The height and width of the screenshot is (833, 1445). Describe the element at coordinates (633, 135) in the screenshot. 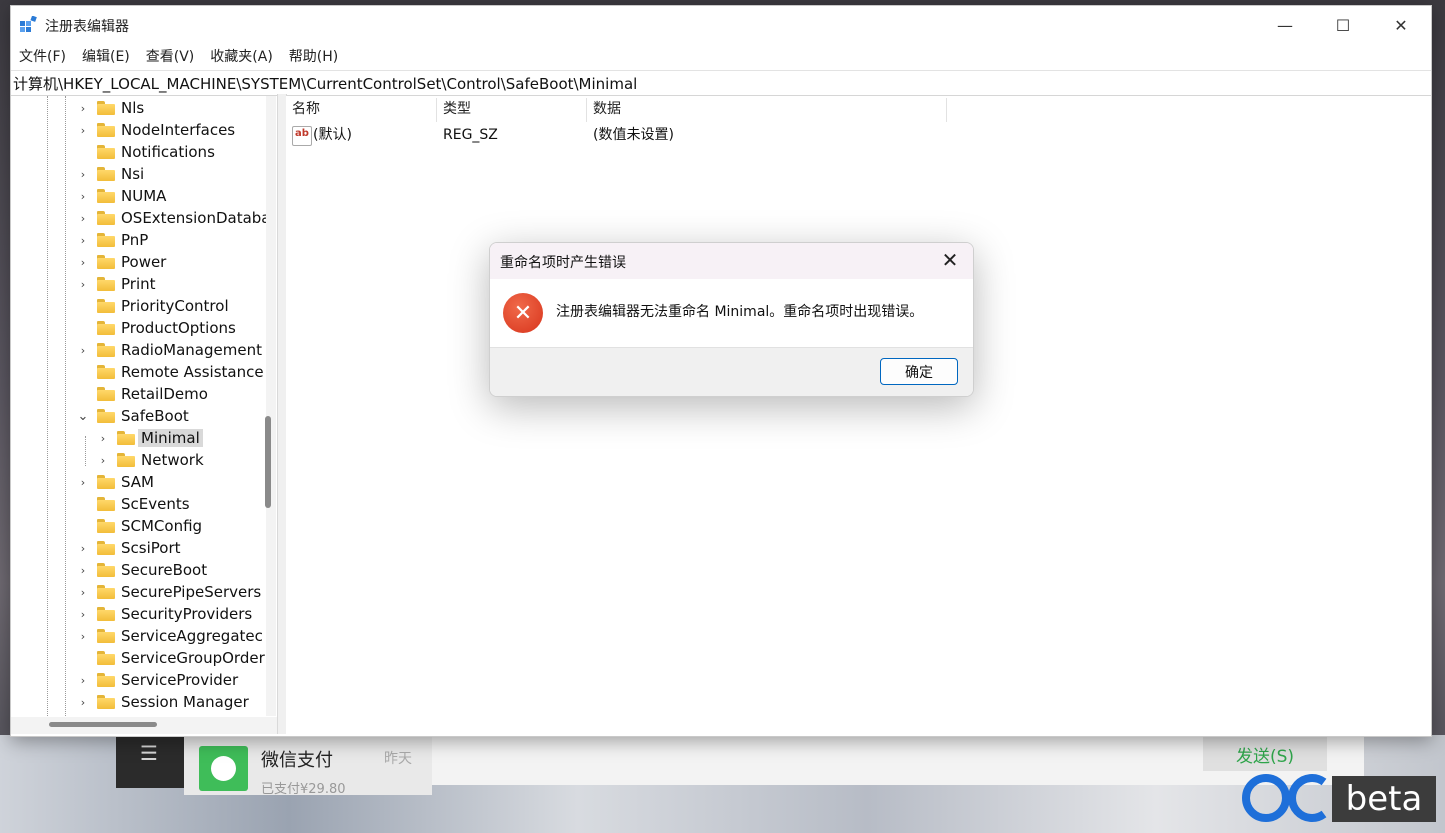

I see `value-data: (数值未设置)` at that location.